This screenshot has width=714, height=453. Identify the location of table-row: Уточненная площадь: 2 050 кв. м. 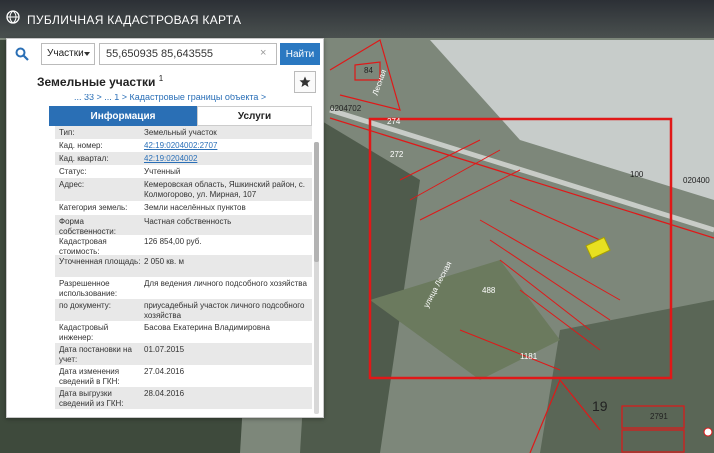
(183, 266).